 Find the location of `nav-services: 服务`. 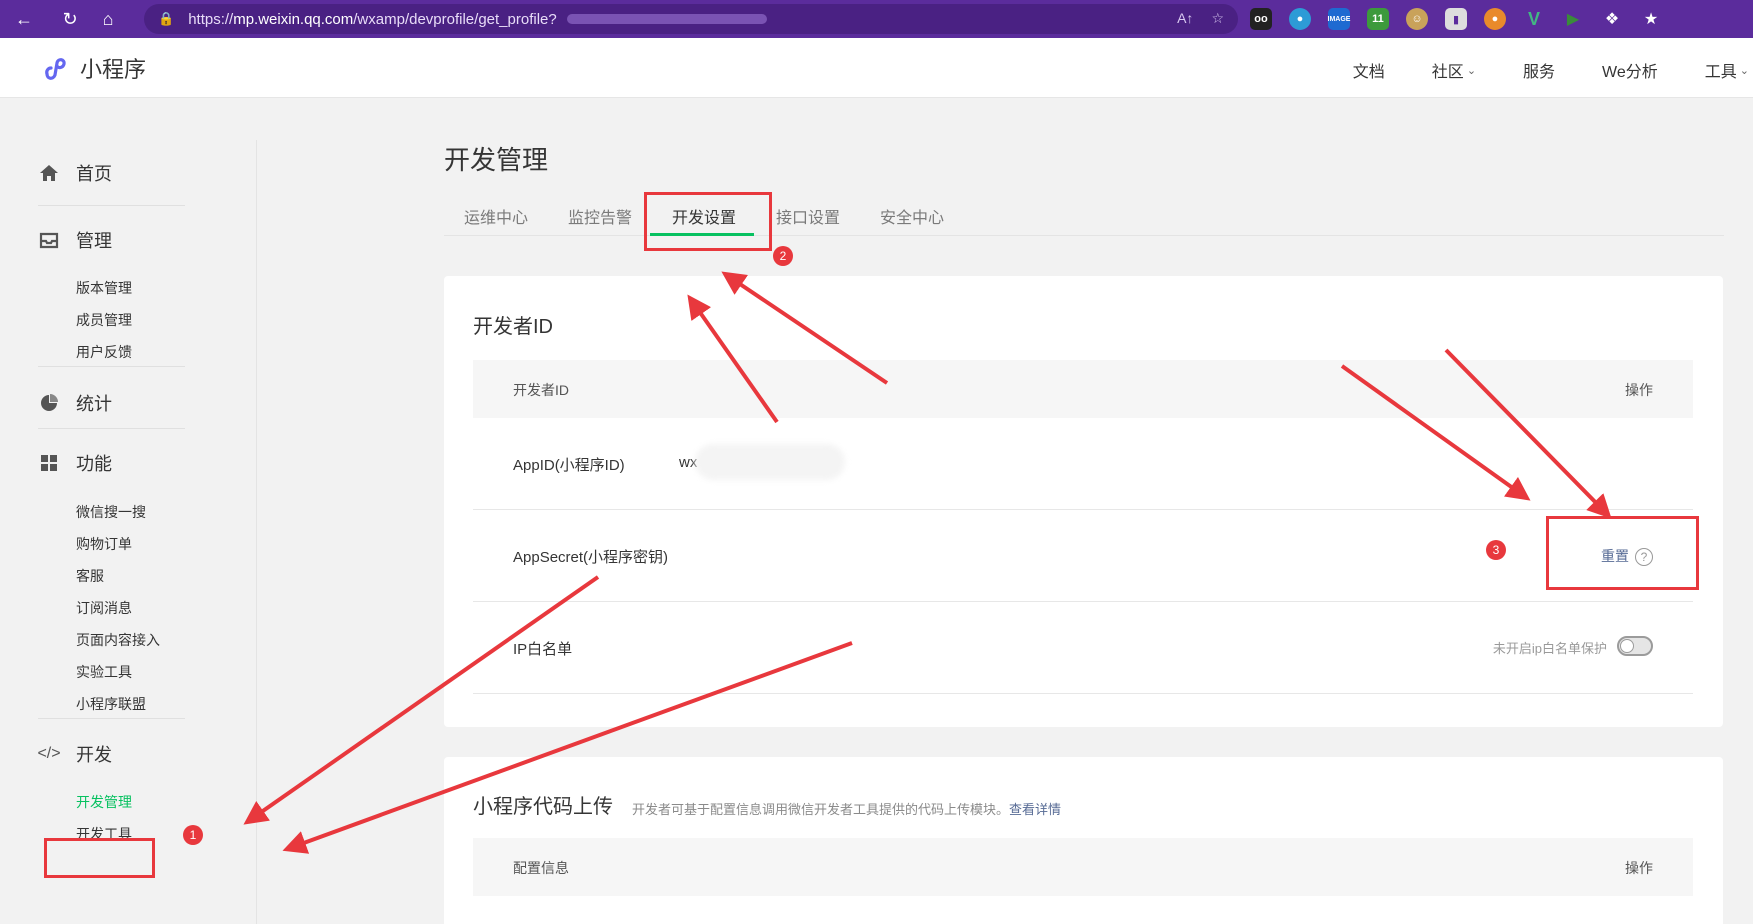

nav-services: 服务 is located at coordinates (1539, 70).